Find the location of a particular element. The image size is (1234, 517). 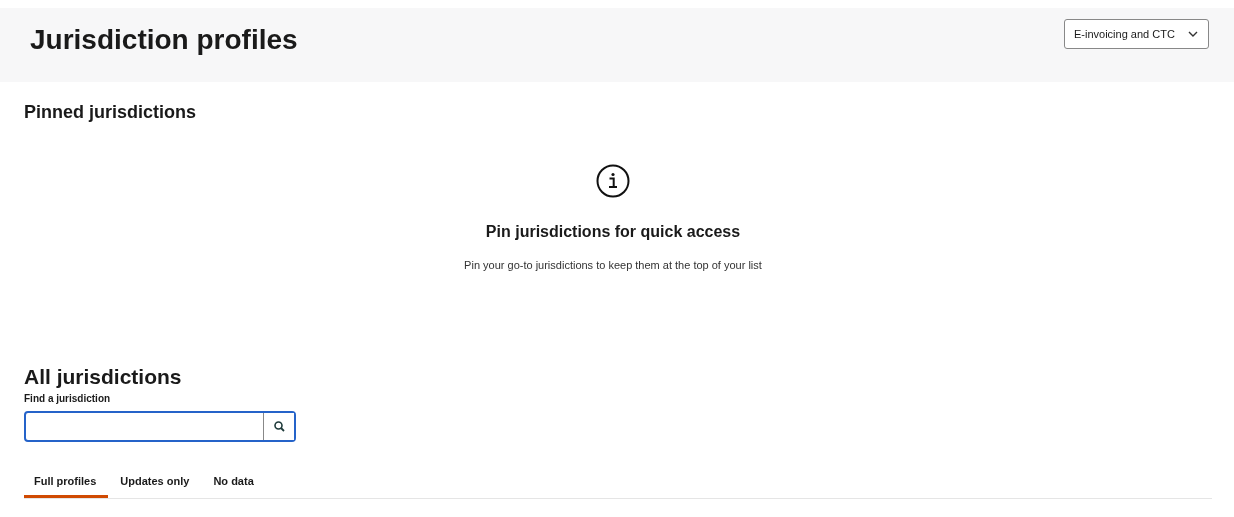

tab: Full profiles is located at coordinates (66, 484).